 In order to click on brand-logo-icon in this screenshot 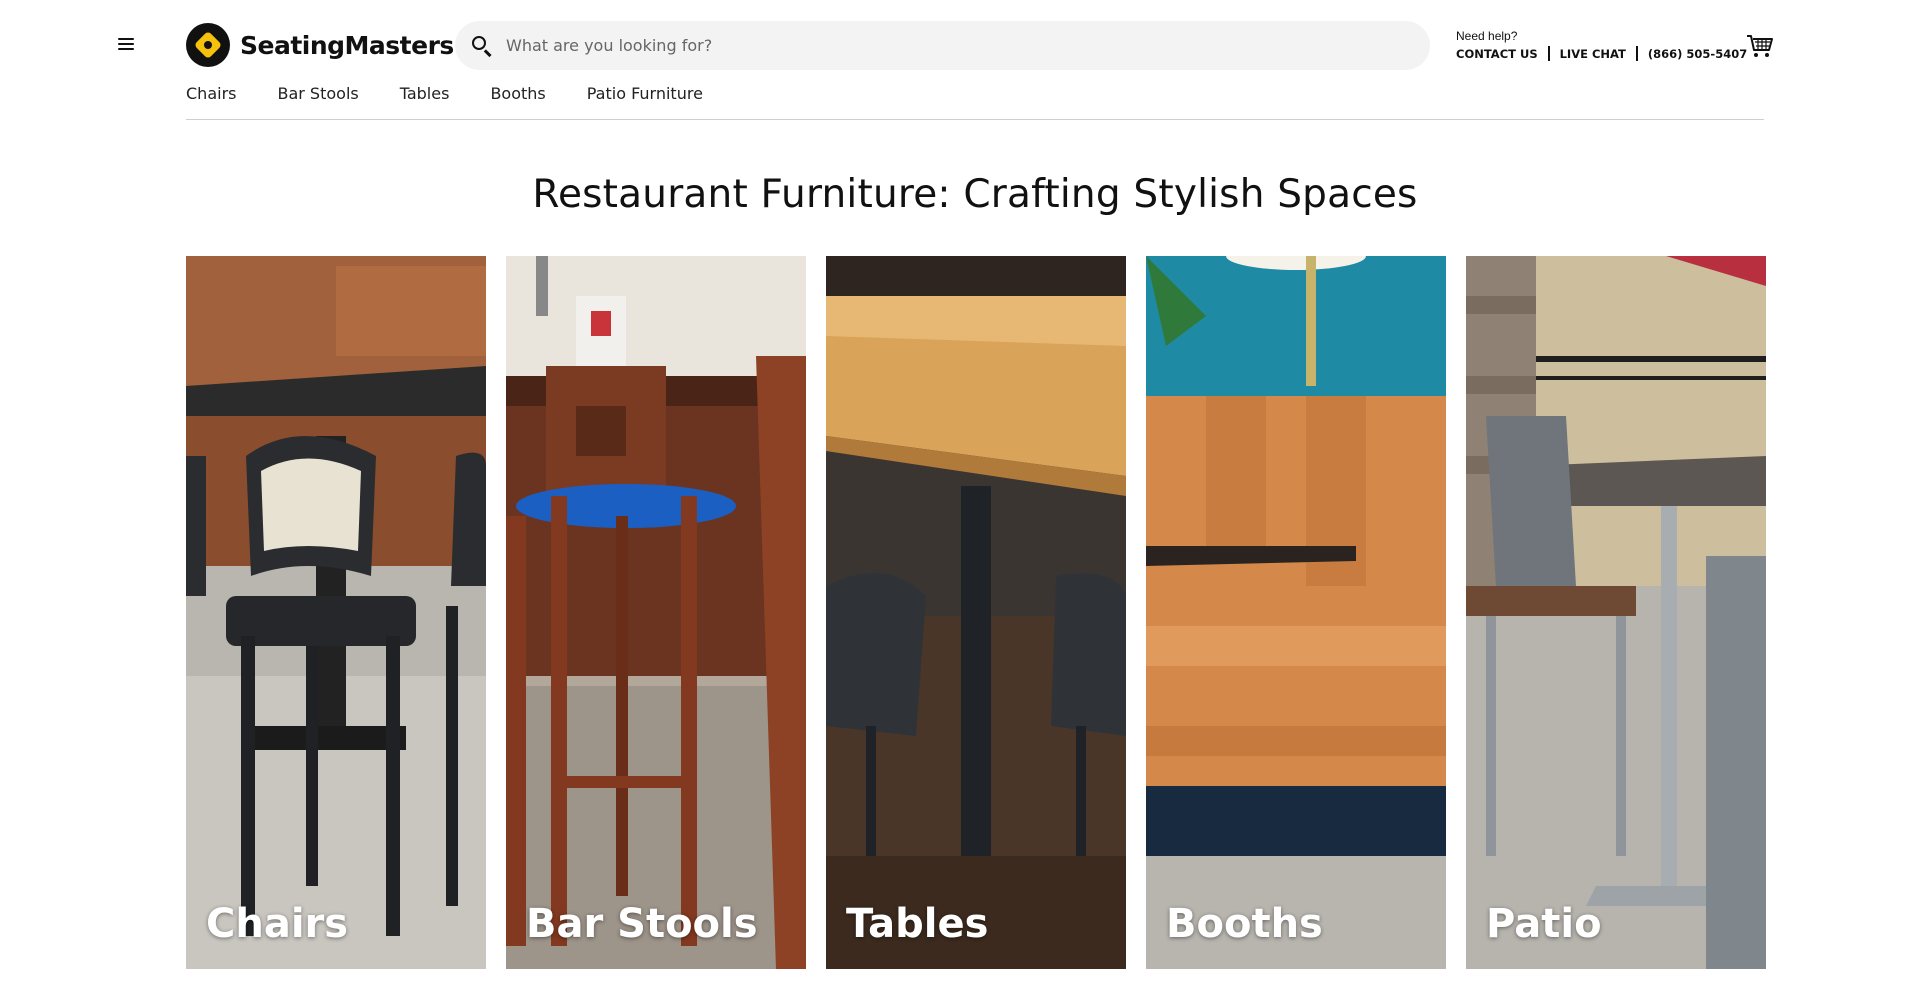, I will do `click(208, 45)`.